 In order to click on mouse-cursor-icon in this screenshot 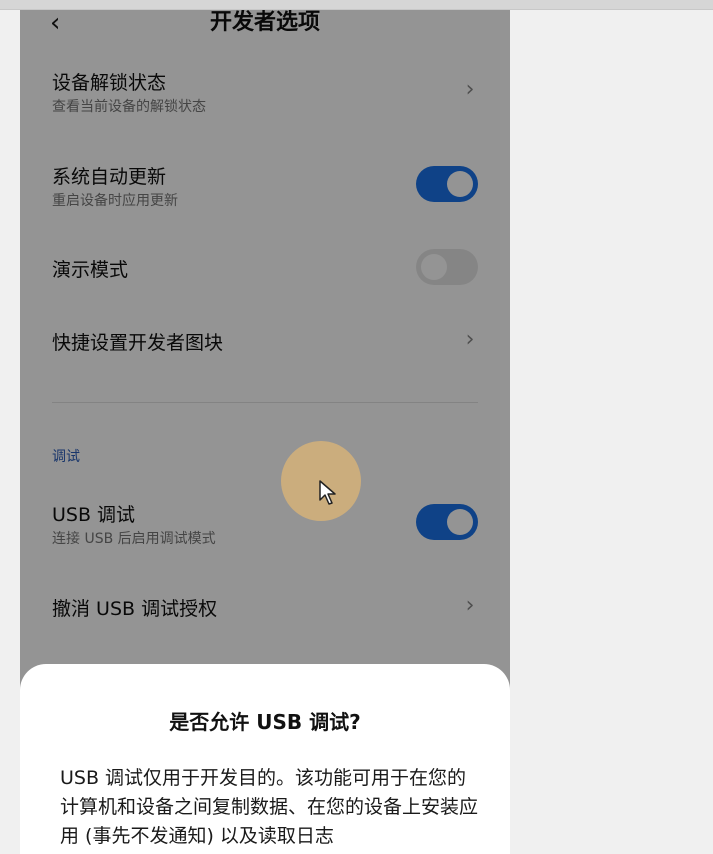, I will do `click(327, 492)`.